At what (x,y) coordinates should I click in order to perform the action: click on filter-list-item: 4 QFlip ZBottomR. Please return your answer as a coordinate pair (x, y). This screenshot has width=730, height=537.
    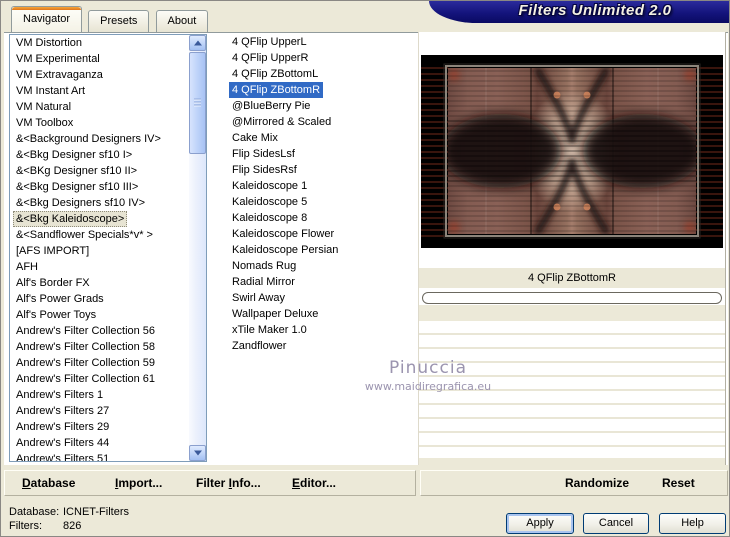
    Looking at the image, I should click on (321, 90).